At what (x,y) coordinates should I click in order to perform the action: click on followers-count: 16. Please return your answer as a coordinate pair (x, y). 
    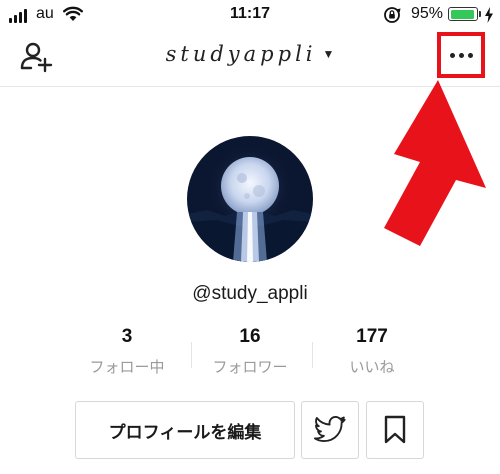
    Looking at the image, I should click on (250, 336).